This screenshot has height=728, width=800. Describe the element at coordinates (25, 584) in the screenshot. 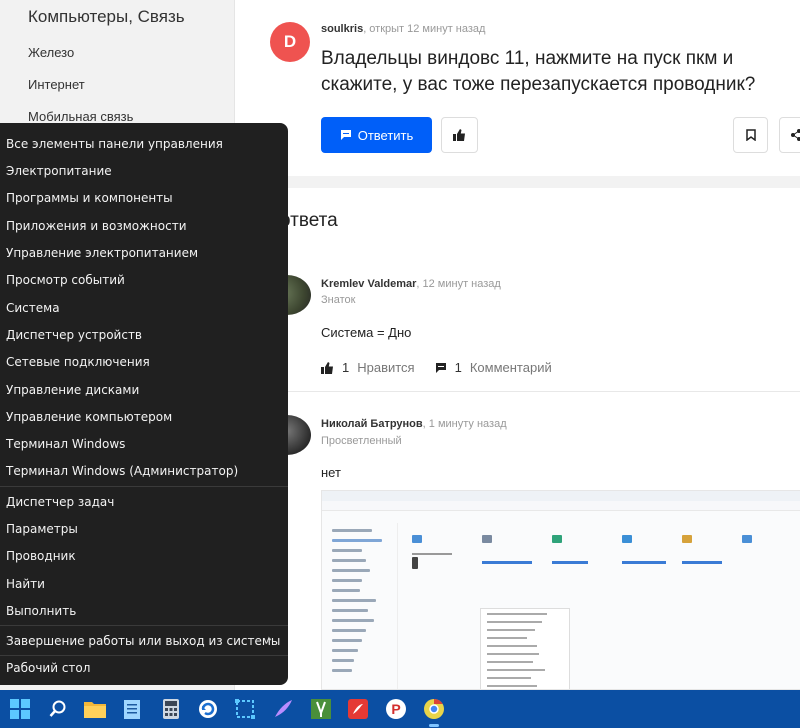

I see `menu-item-search: Найти` at that location.